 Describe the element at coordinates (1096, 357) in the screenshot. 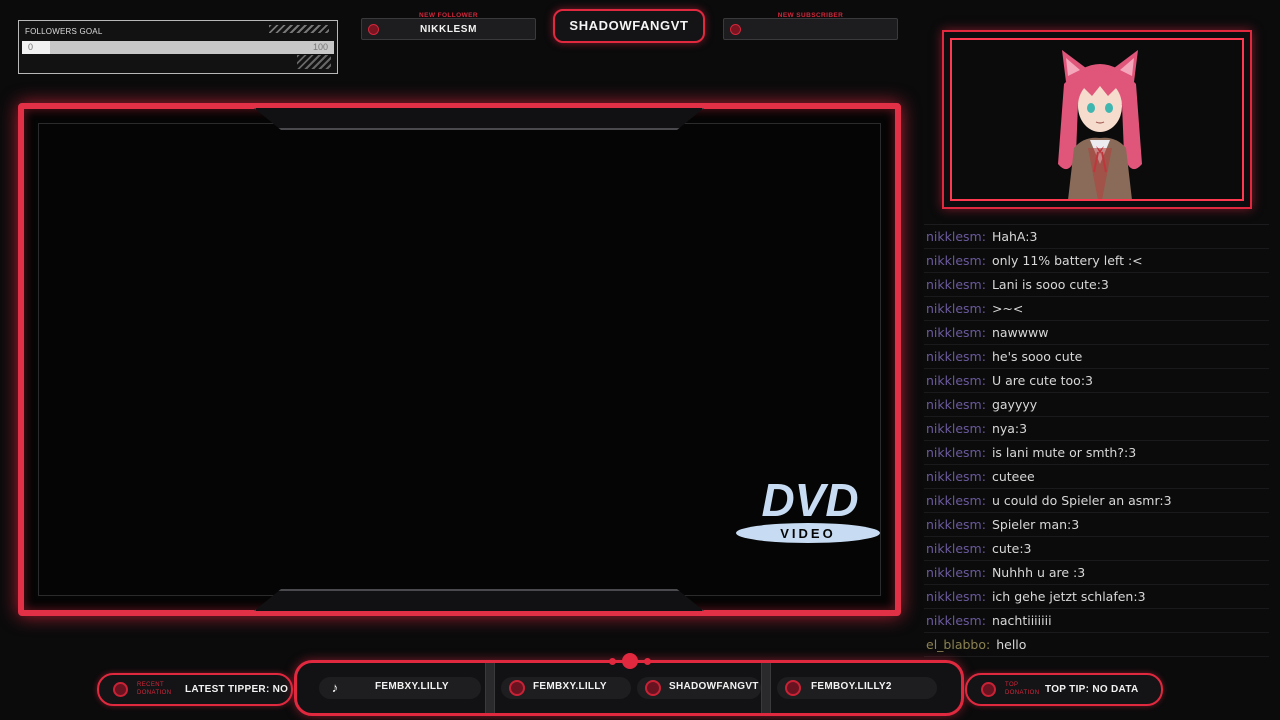

I see `chat-message: nikklesm: he's sooo cute` at that location.